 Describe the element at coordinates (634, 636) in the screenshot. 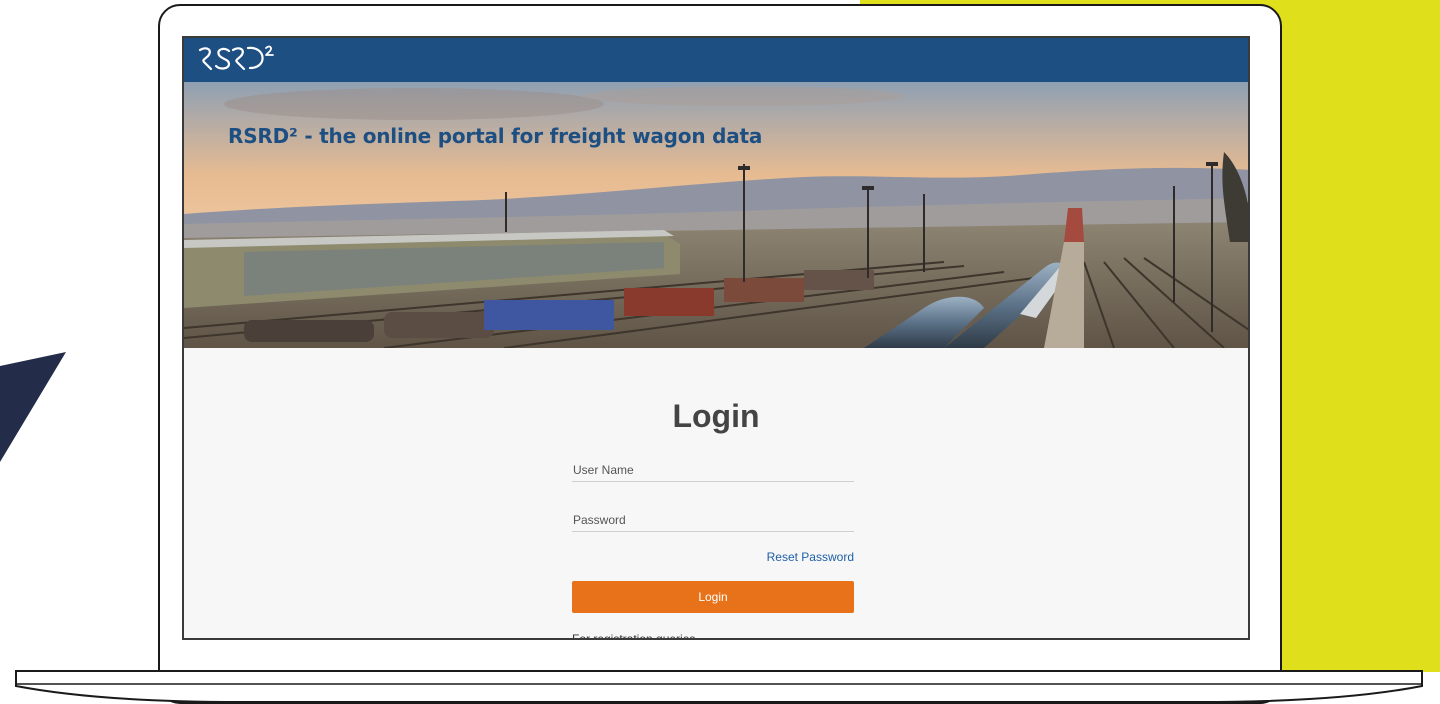

I see `registration-queries-text: For registration queries` at that location.